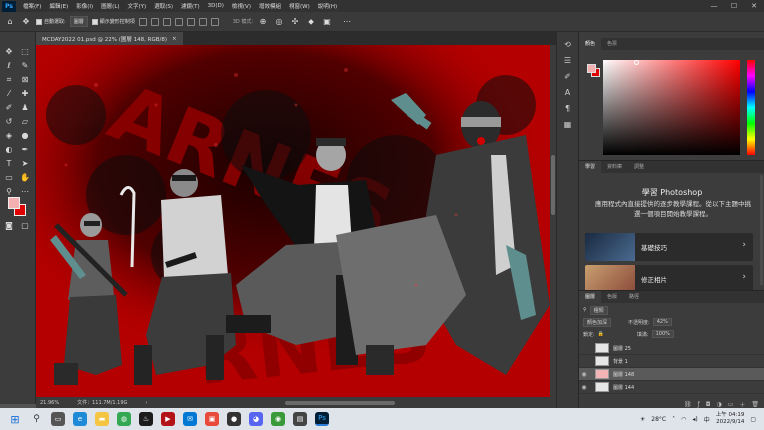  What do you see at coordinates (755, 404) in the screenshot?
I see `trash-icon: 🗑` at bounding box center [755, 404].